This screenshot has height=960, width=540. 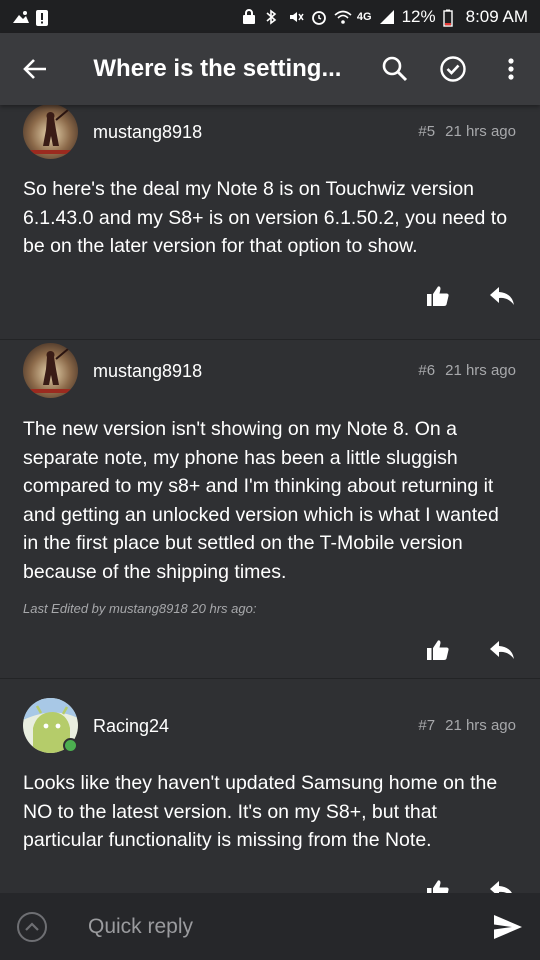 I want to click on clock: 8:09 AM, so click(x=496, y=16).